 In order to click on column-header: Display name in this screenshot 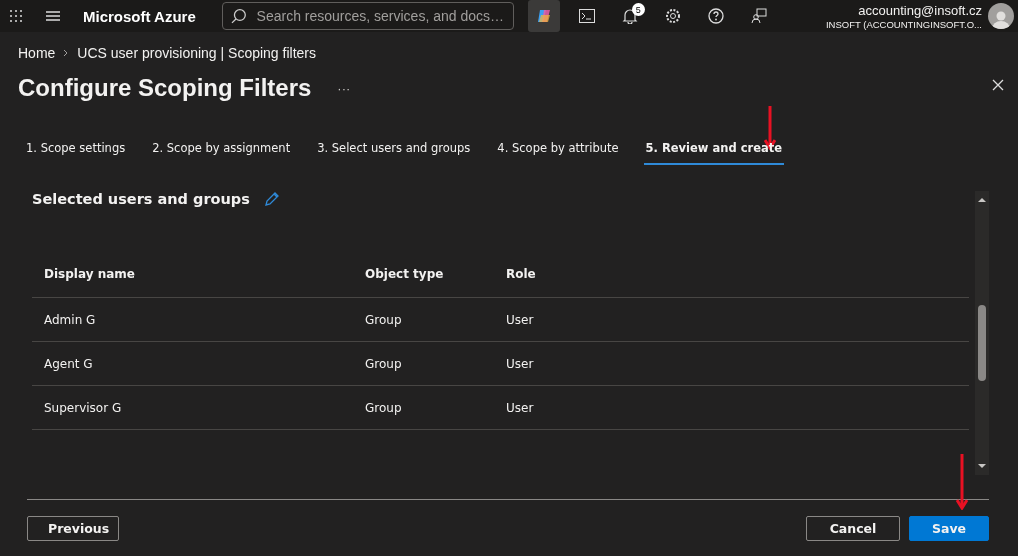, I will do `click(192, 274)`.